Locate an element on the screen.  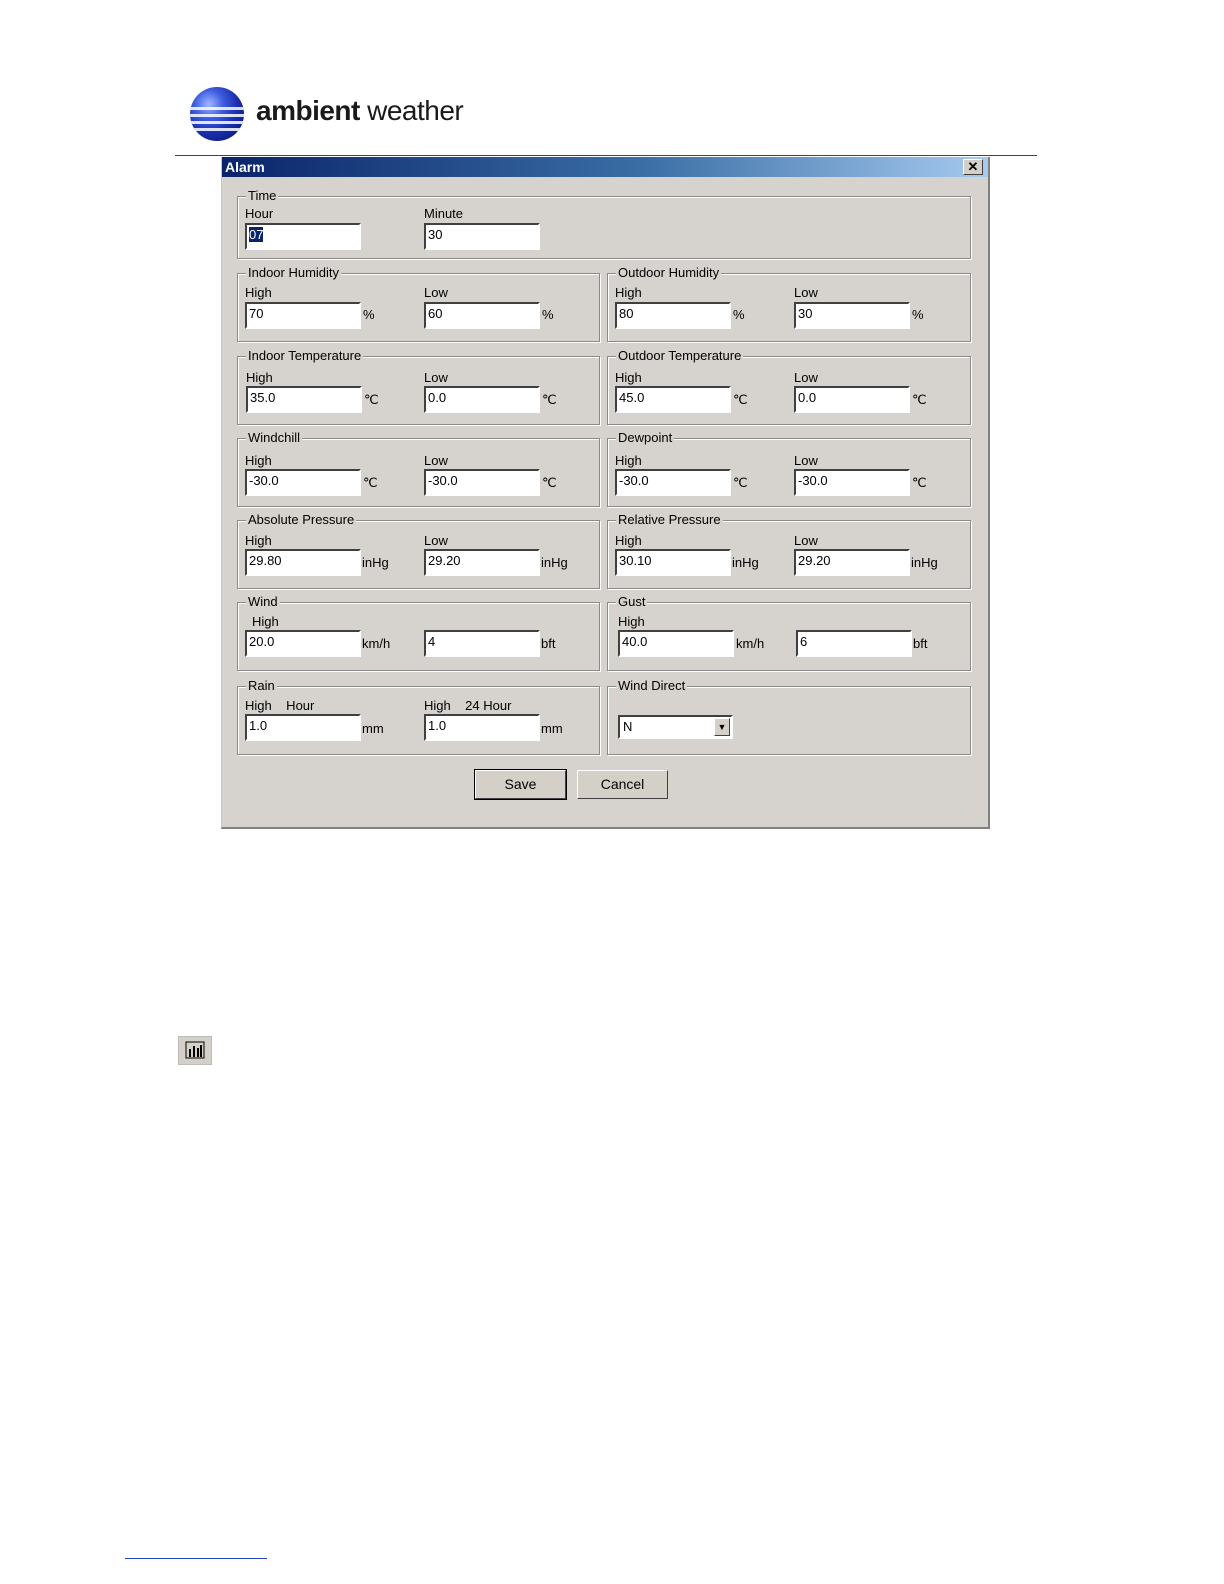
close-button: ✕ is located at coordinates (973, 167).